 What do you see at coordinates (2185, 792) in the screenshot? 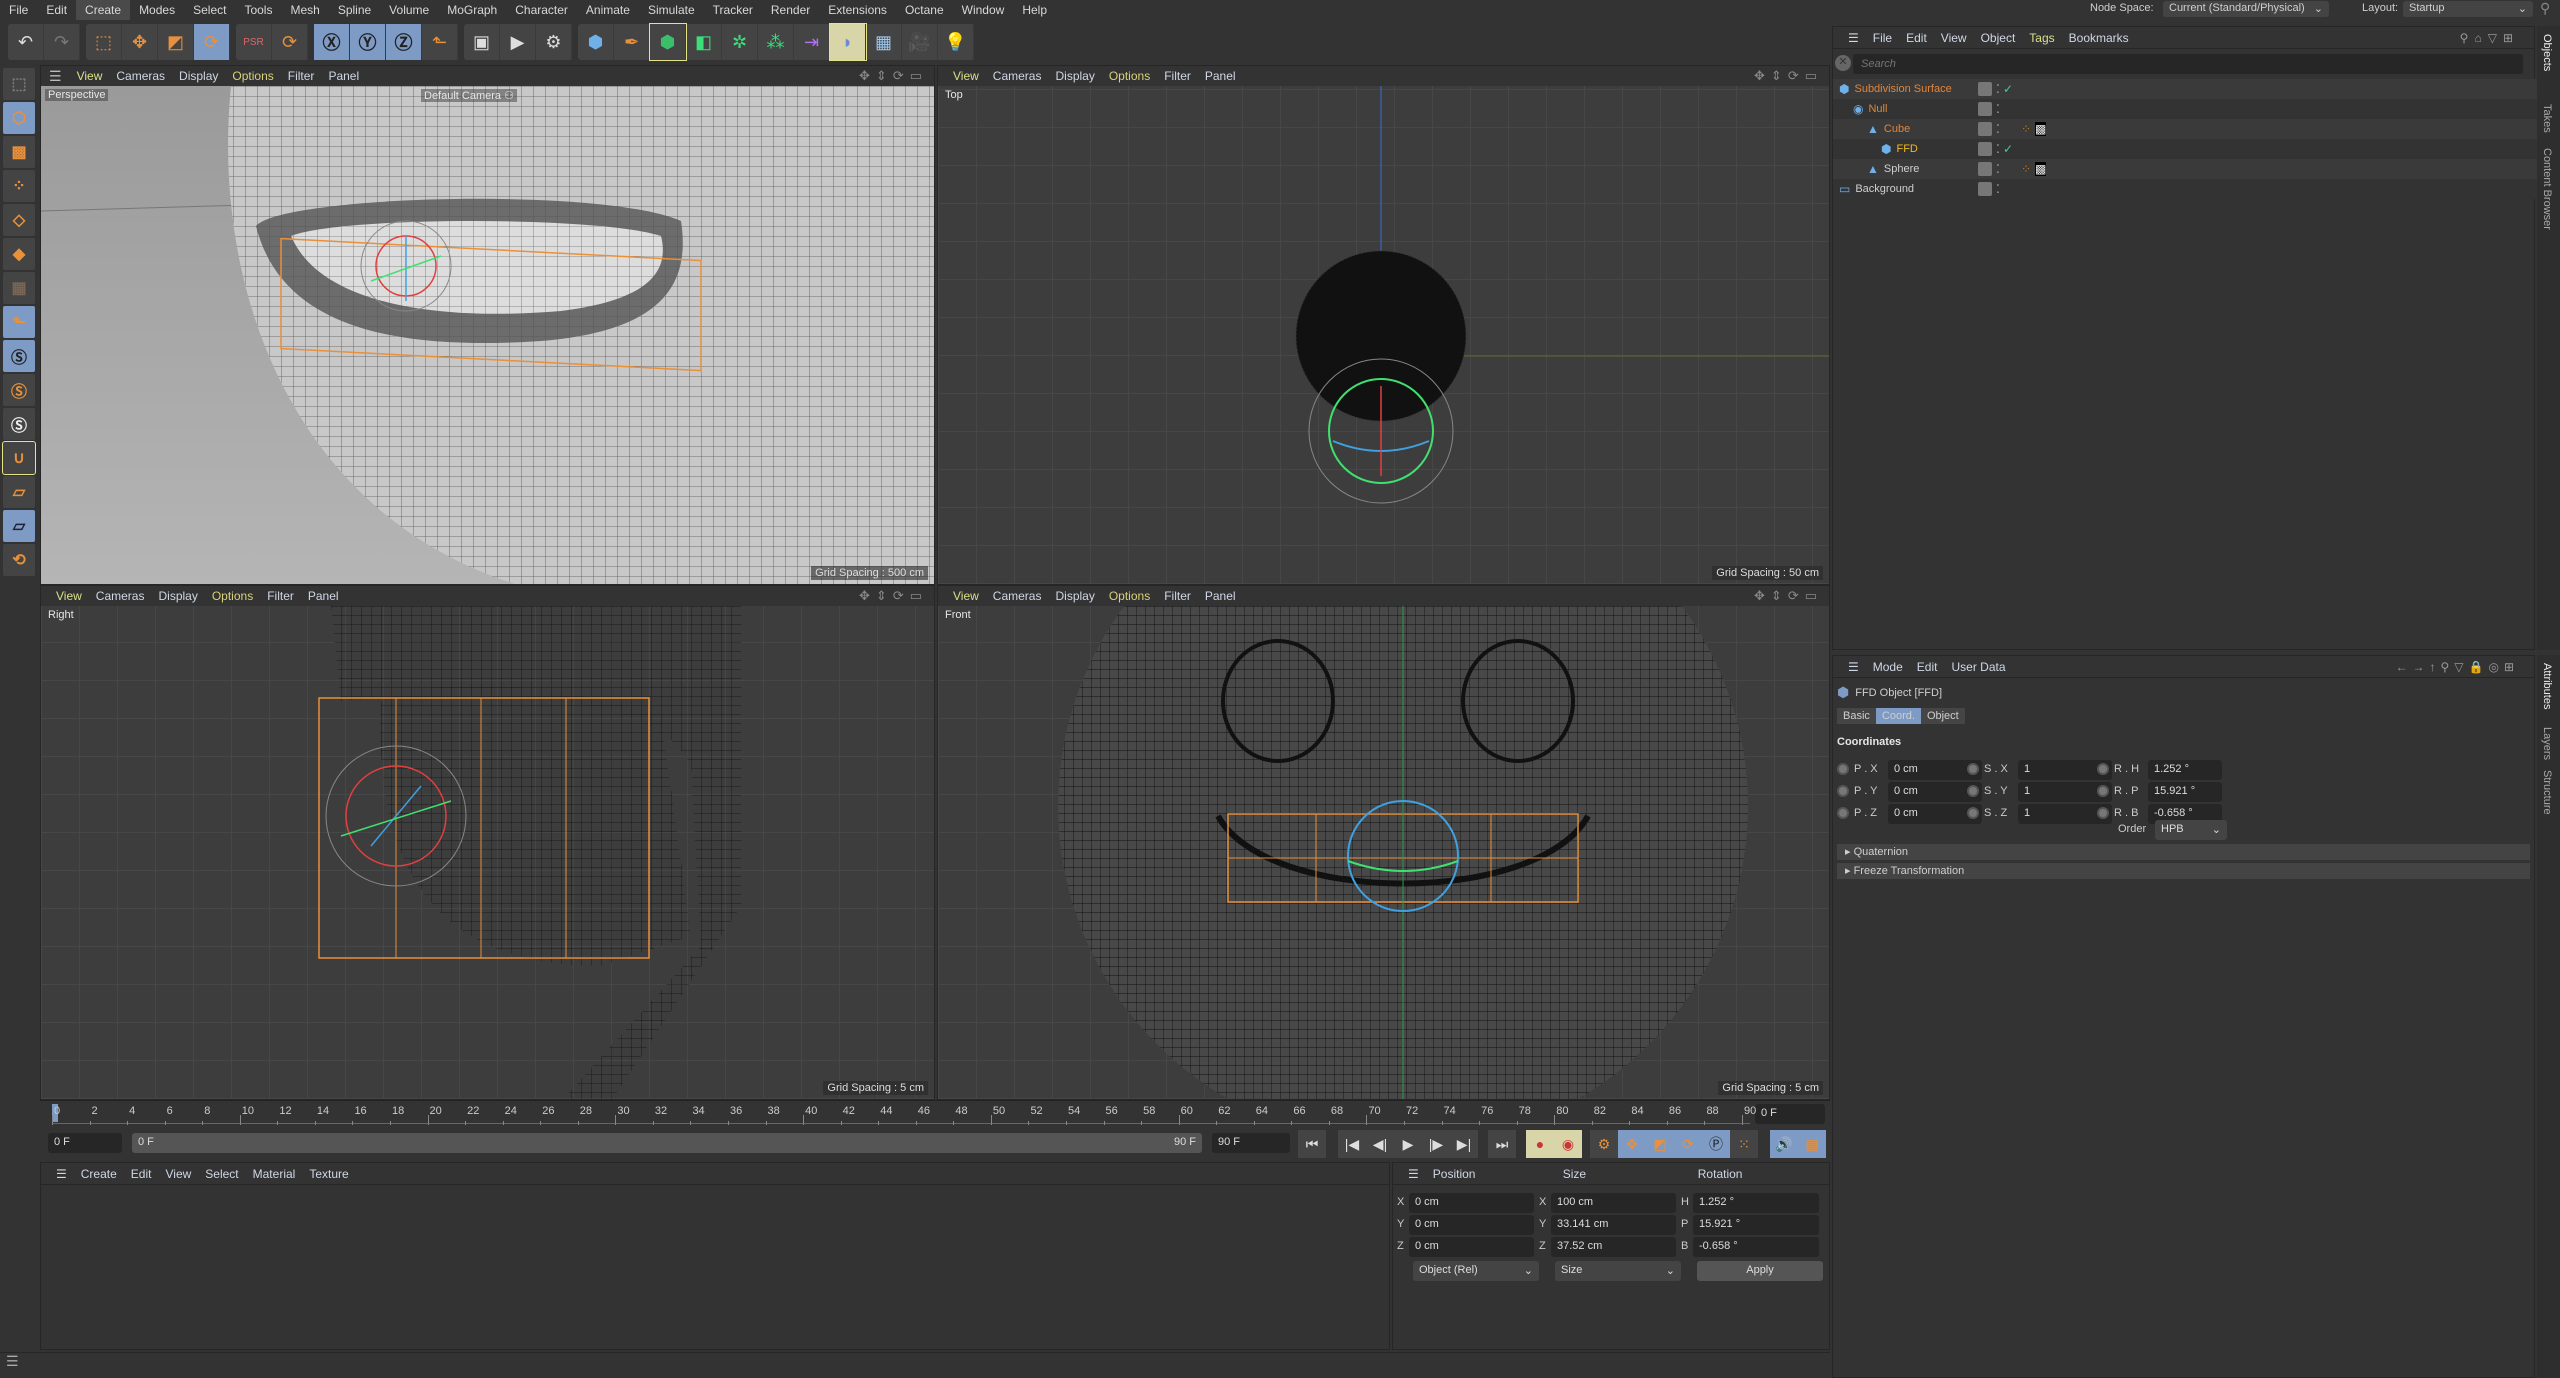
I see `r-p-field: 15.921 °` at bounding box center [2185, 792].